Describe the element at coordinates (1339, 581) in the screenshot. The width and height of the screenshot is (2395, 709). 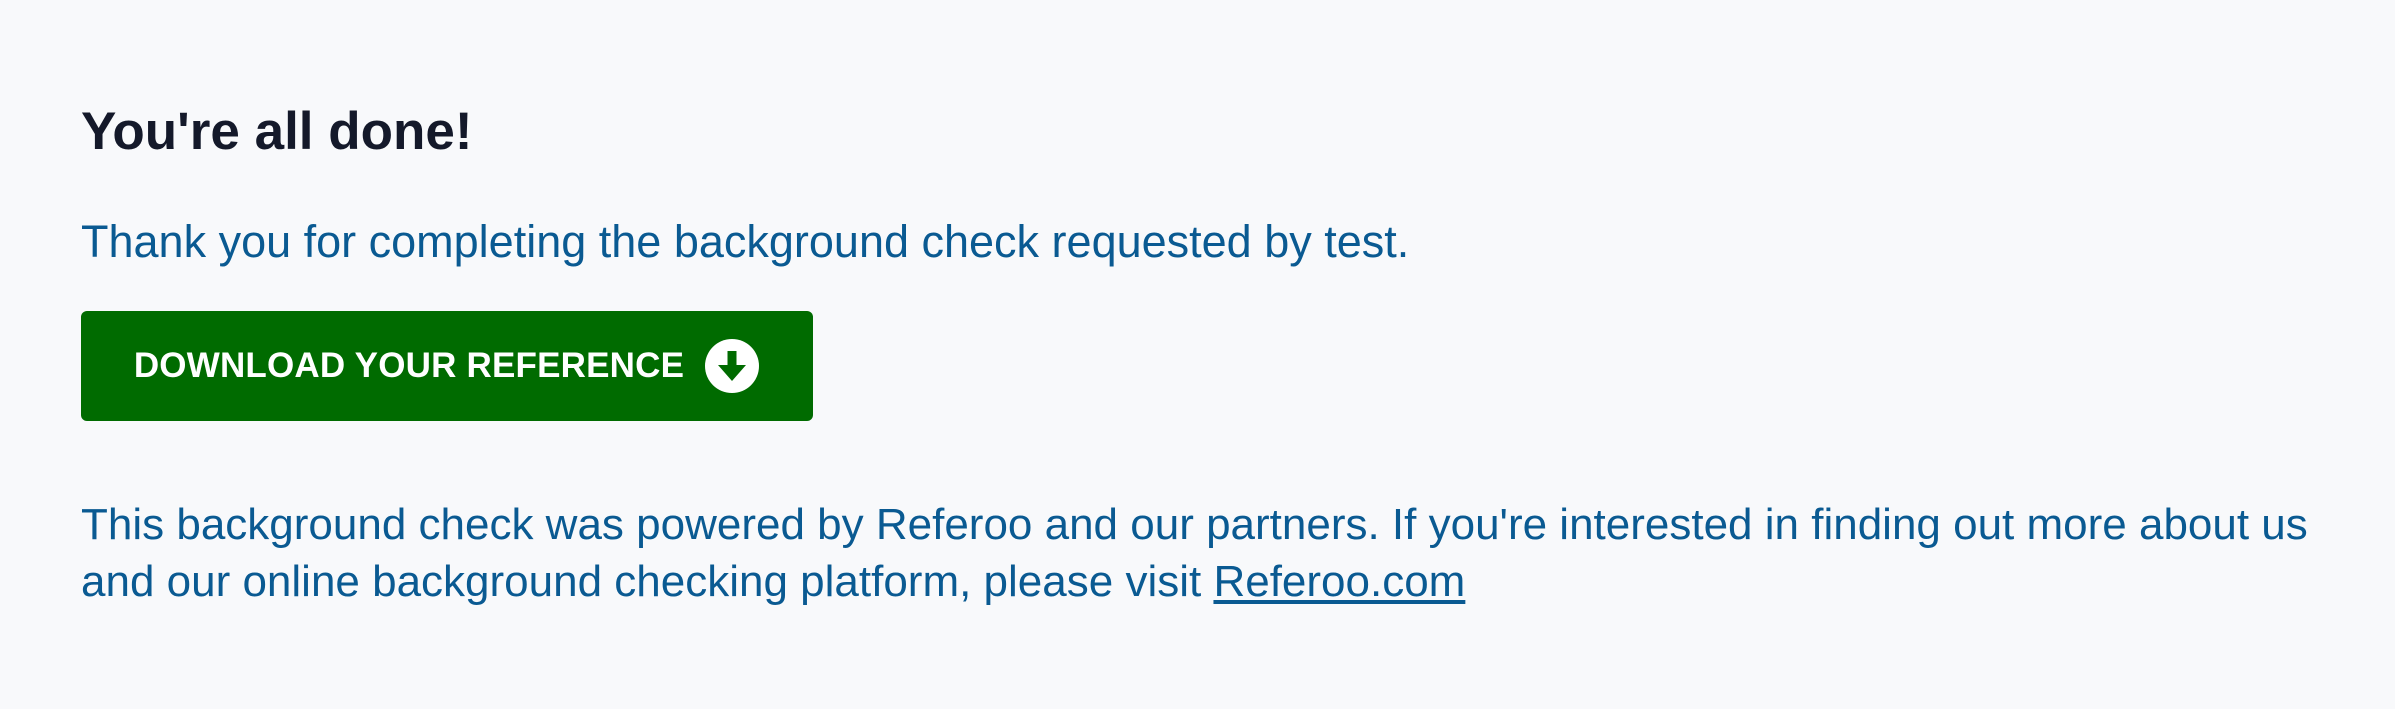
I see `referoo-link: Referoo.com` at that location.